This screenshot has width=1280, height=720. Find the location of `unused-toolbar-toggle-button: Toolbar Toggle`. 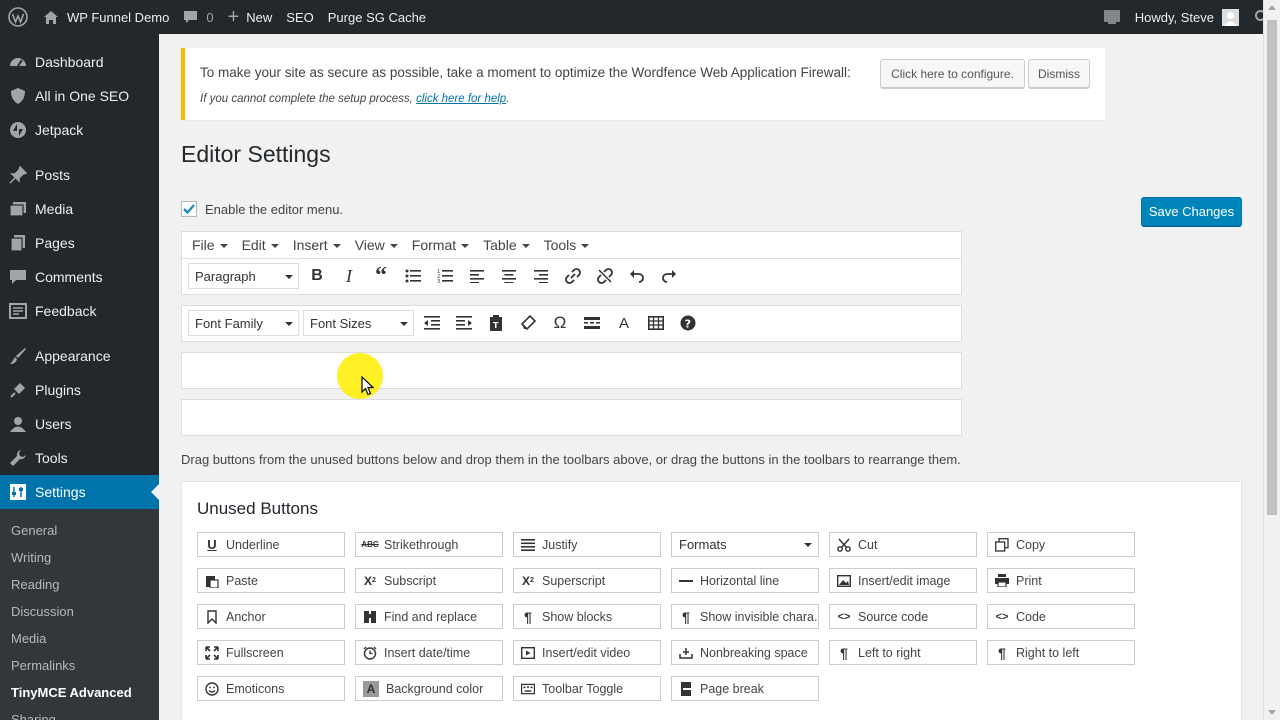

unused-toolbar-toggle-button: Toolbar Toggle is located at coordinates (587, 688).